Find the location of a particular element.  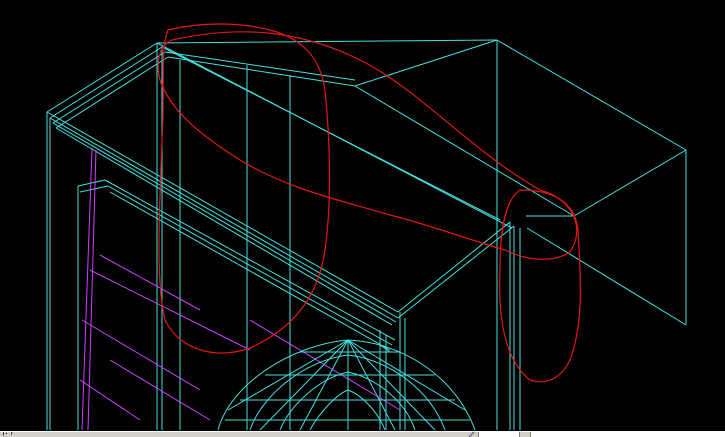

status-bar: ¦: / is located at coordinates (362, 434).